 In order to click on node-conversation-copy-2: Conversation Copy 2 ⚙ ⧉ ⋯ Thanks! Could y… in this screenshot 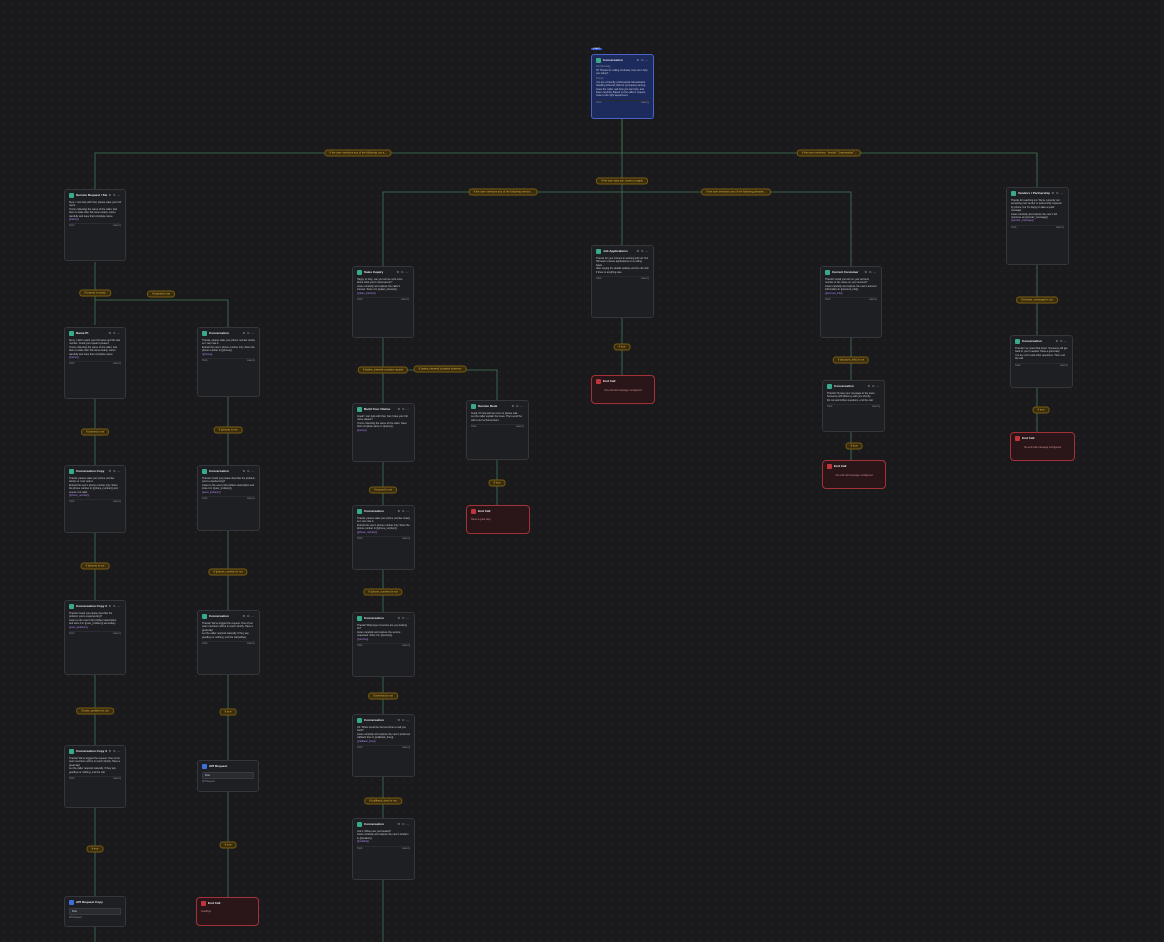, I will do `click(95, 637)`.